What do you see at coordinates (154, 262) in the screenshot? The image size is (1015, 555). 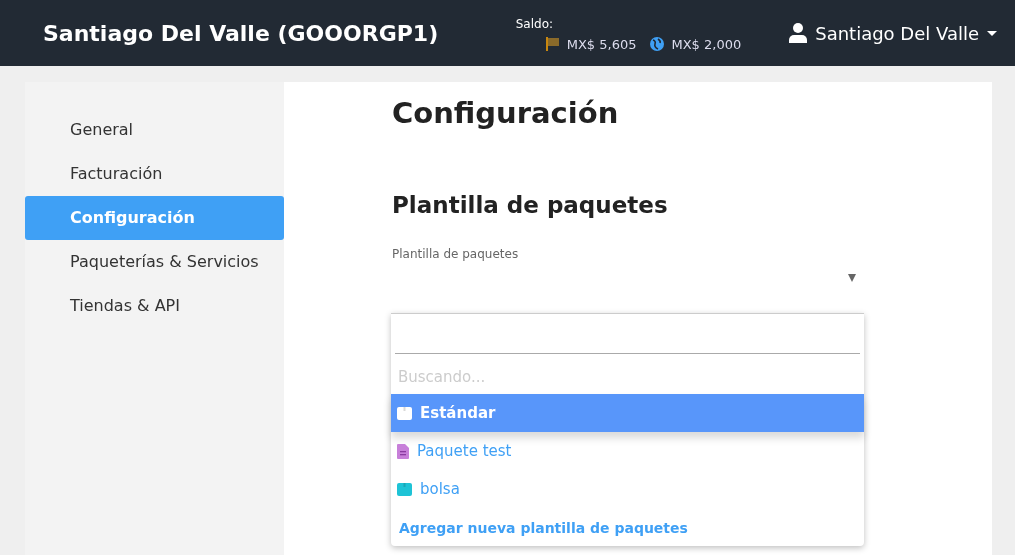 I see `sidebar-item: Paqueterías & Servicios` at bounding box center [154, 262].